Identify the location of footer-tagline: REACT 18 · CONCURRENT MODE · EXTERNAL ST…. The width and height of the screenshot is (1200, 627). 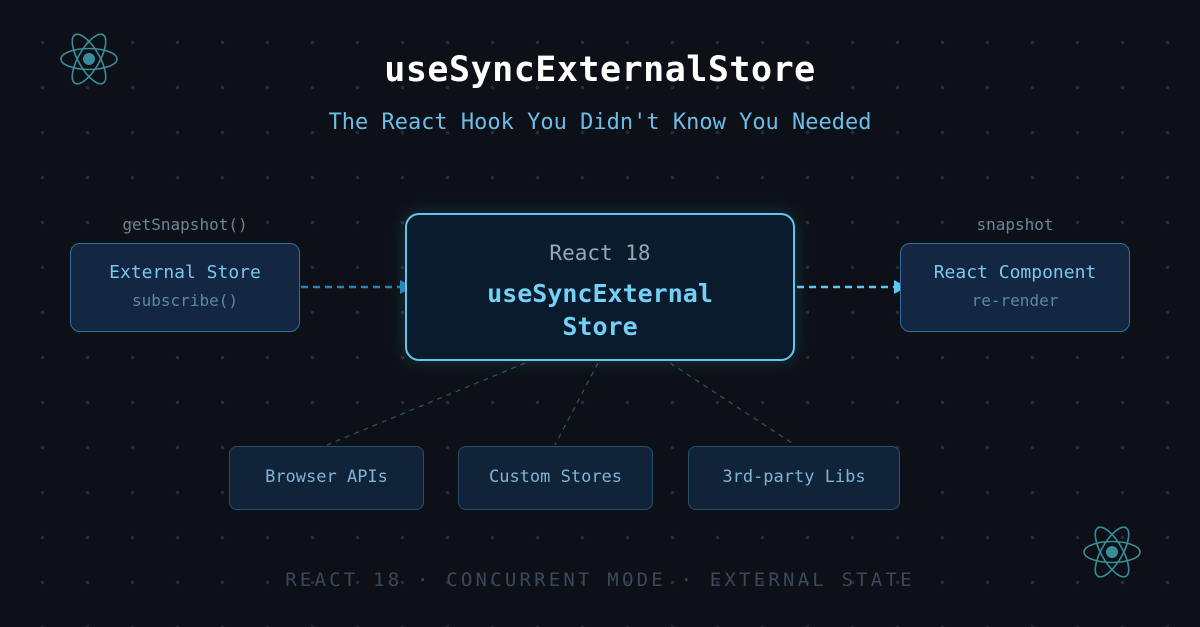
(600, 580).